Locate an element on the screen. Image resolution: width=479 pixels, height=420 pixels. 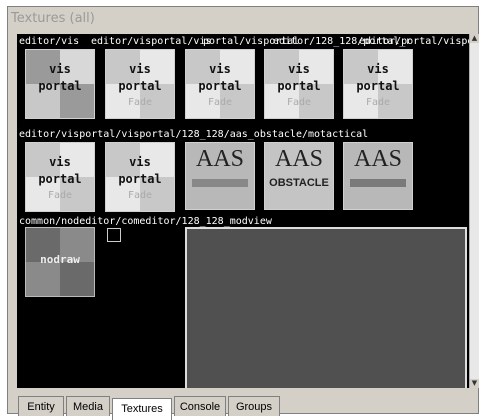
window-title: Textures (all) is located at coordinates (53, 18).